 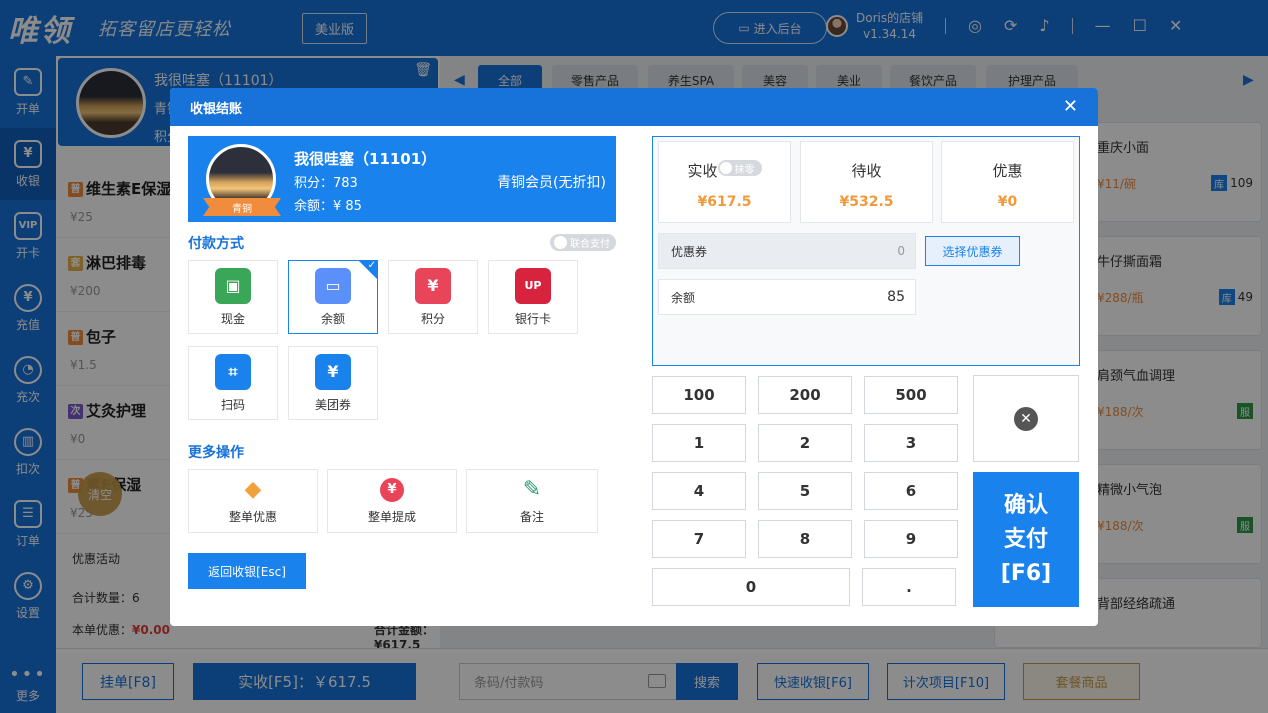 I want to click on combo-pay-toggle: 联合支付, so click(x=583, y=242).